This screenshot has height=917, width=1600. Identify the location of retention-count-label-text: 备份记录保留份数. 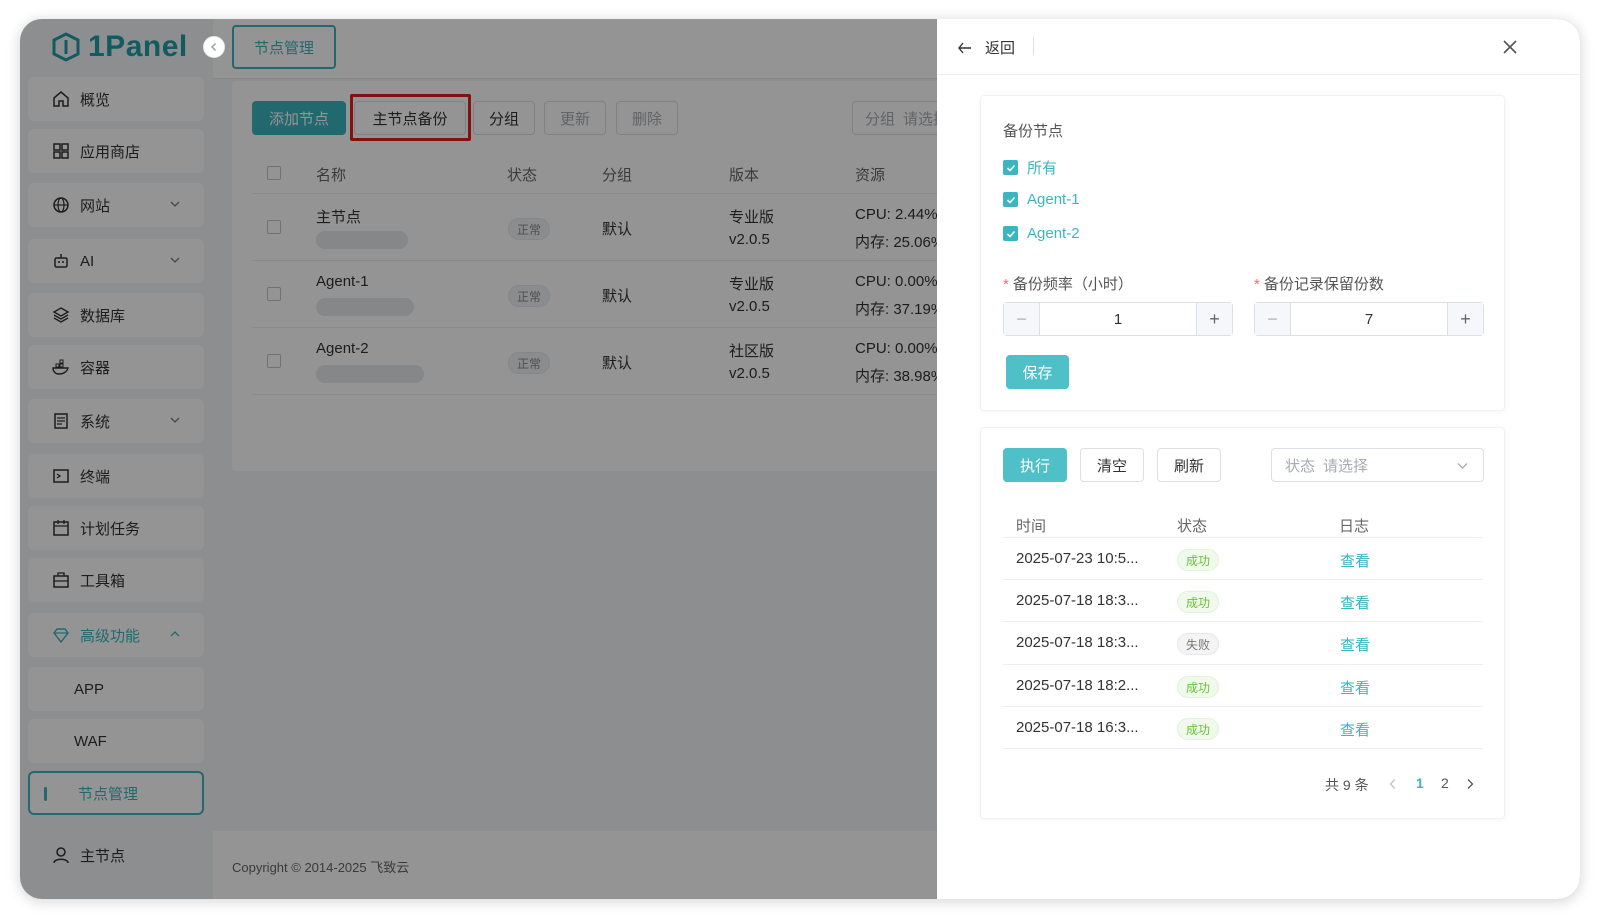
(1323, 284).